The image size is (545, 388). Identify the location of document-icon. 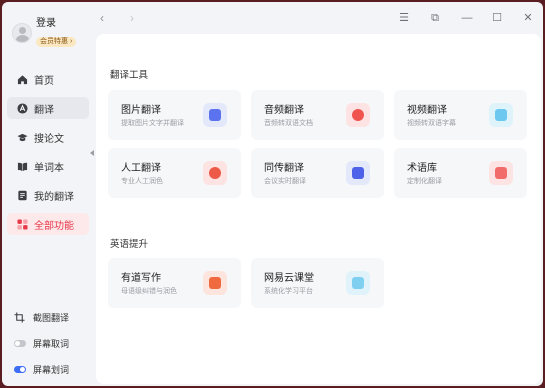
(22, 195).